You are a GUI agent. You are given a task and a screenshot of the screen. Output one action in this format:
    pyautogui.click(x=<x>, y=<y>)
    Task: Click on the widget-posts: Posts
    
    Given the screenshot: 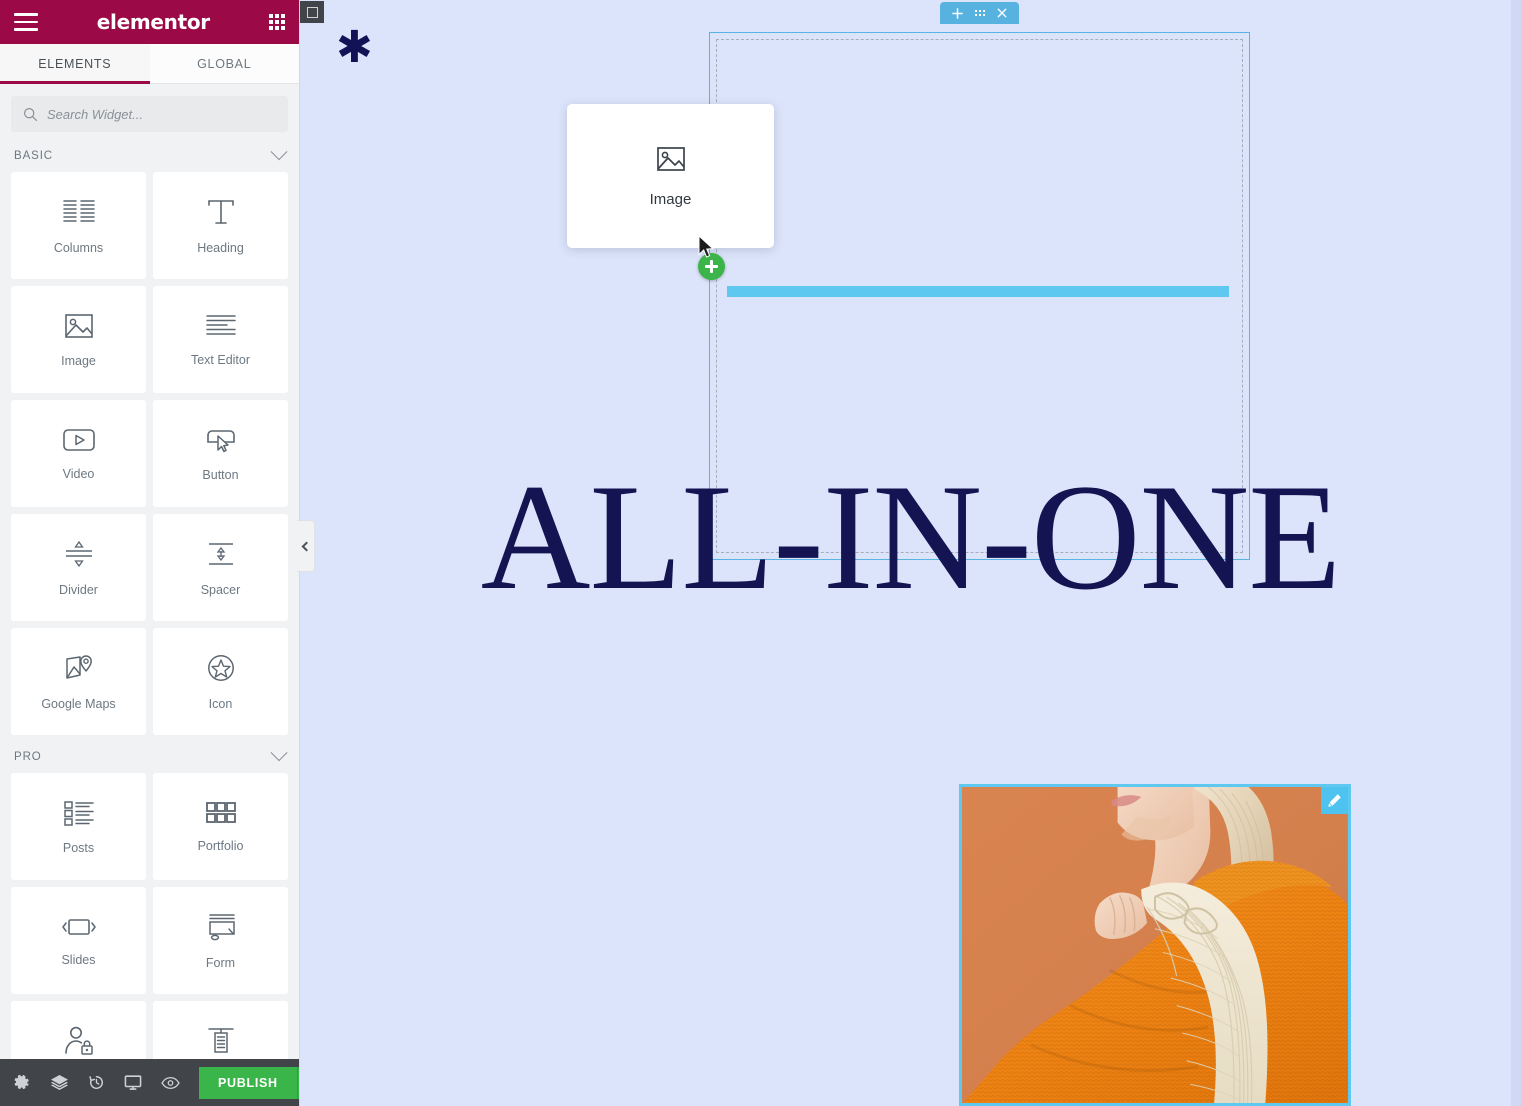 What is the action you would take?
    pyautogui.click(x=78, y=826)
    